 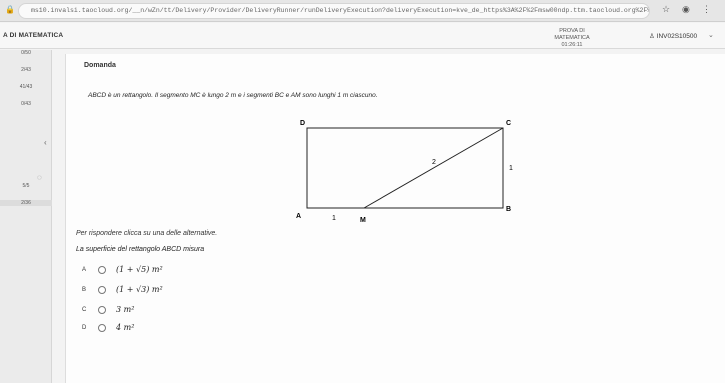 What do you see at coordinates (26, 186) in the screenshot?
I see `sidebar-item: 5/5` at bounding box center [26, 186].